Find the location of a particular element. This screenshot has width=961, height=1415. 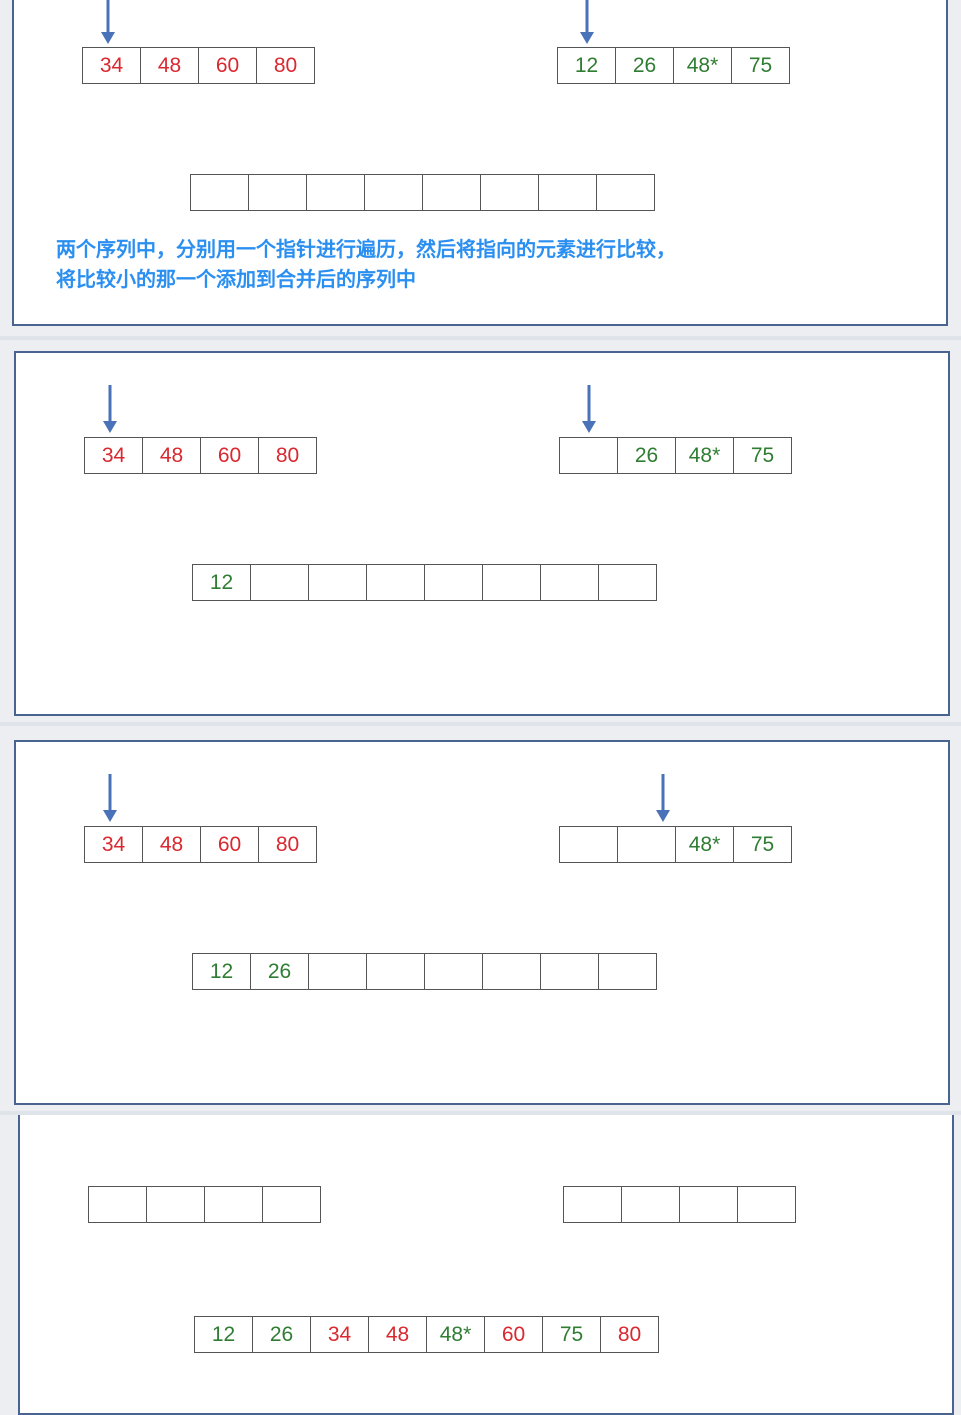

merged-sequence: 12 26 is located at coordinates (424, 971).